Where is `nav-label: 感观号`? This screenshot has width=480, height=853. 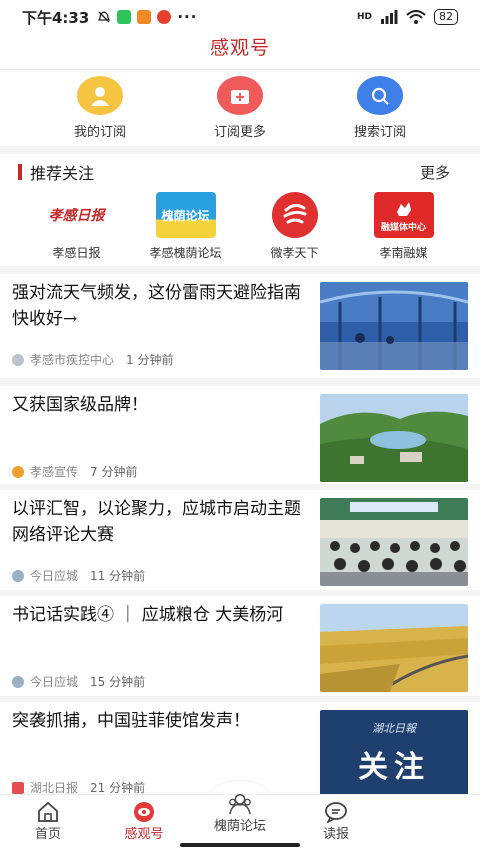
nav-label: 感观号 is located at coordinates (144, 834).